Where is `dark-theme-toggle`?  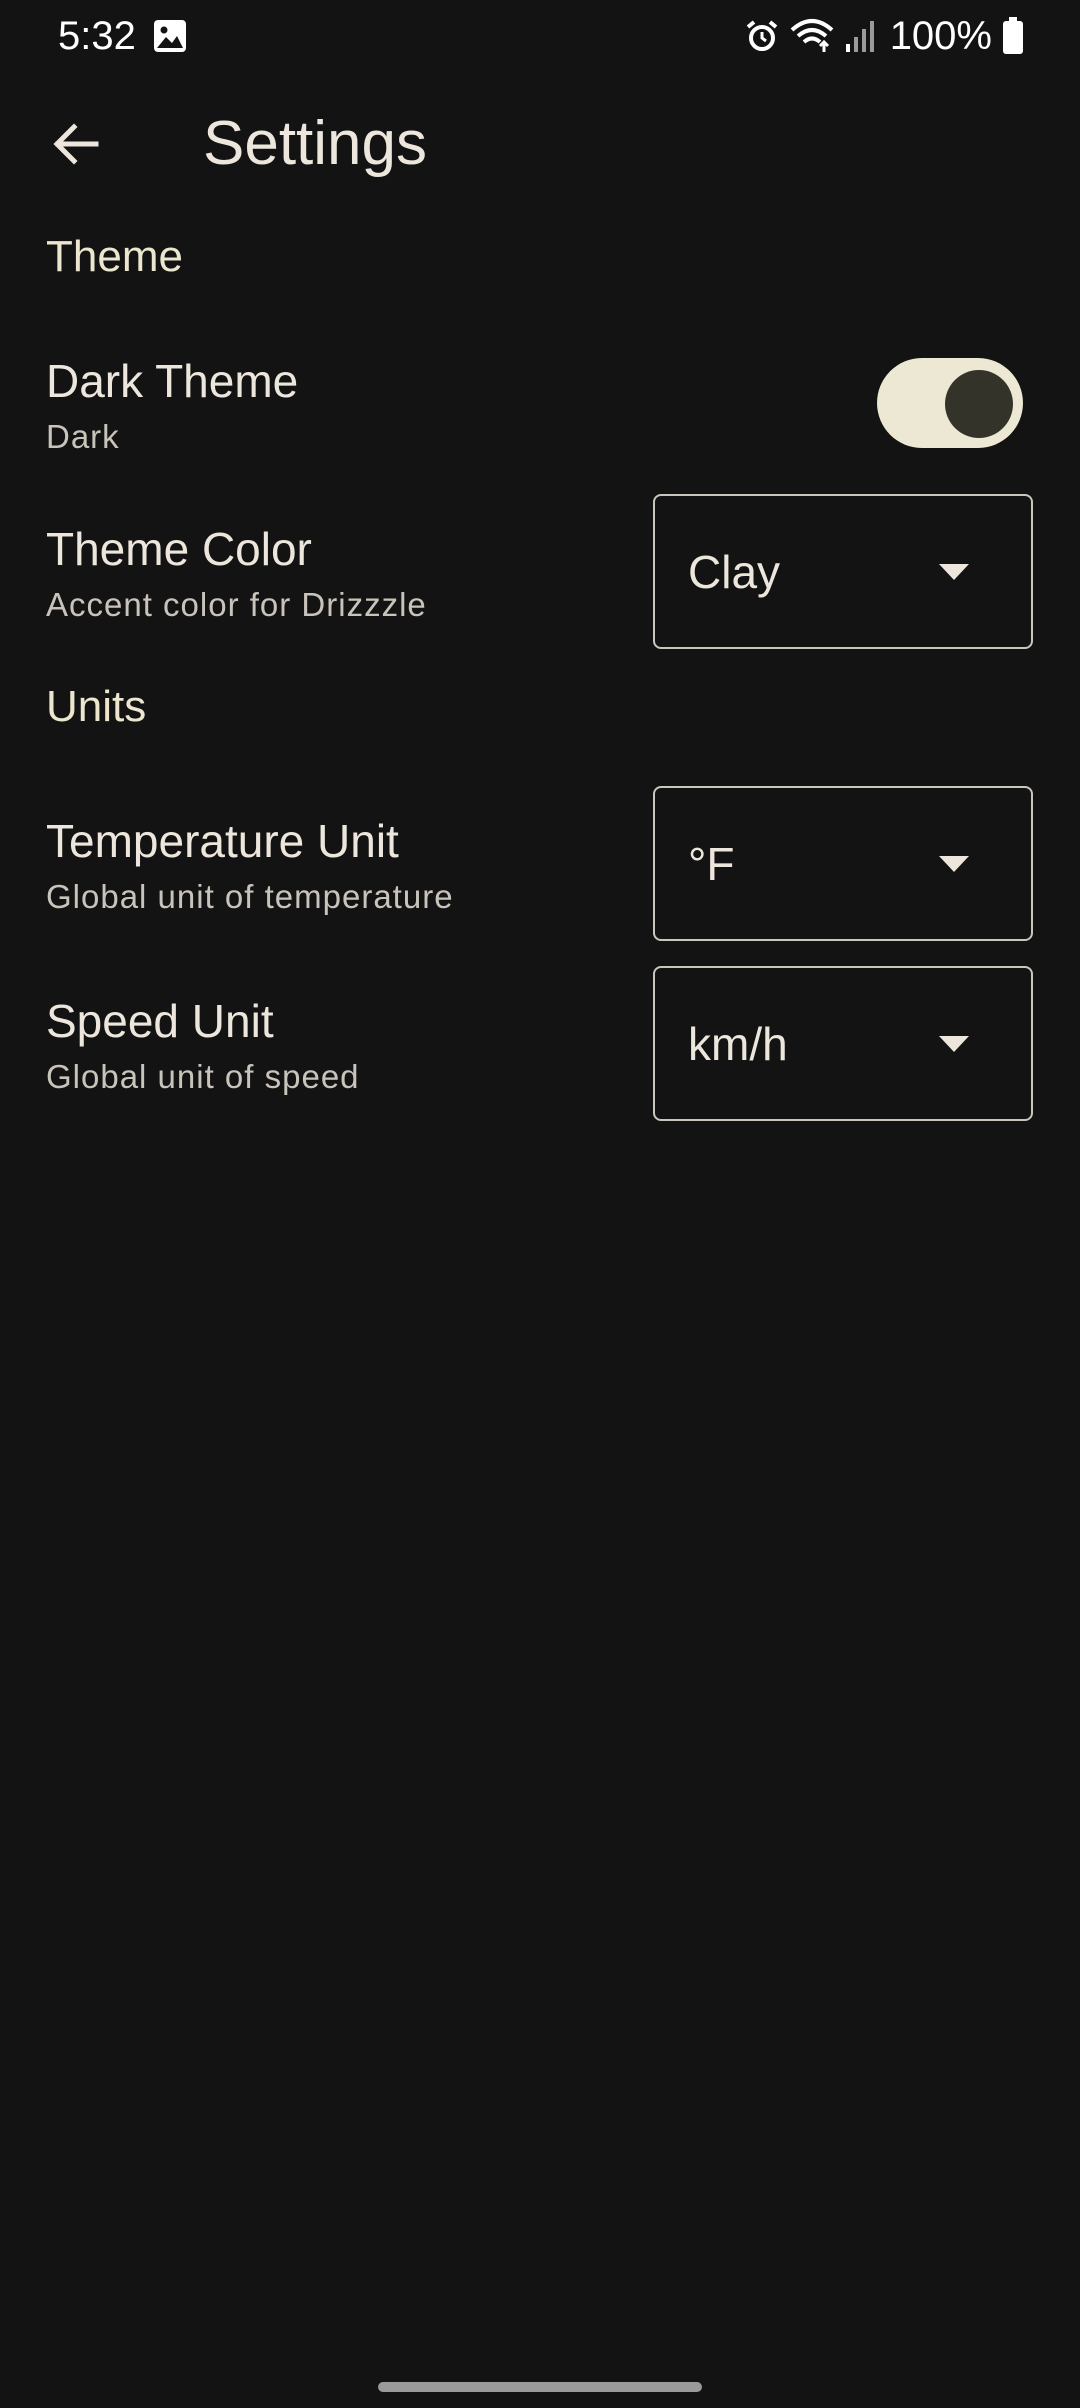 dark-theme-toggle is located at coordinates (950, 403).